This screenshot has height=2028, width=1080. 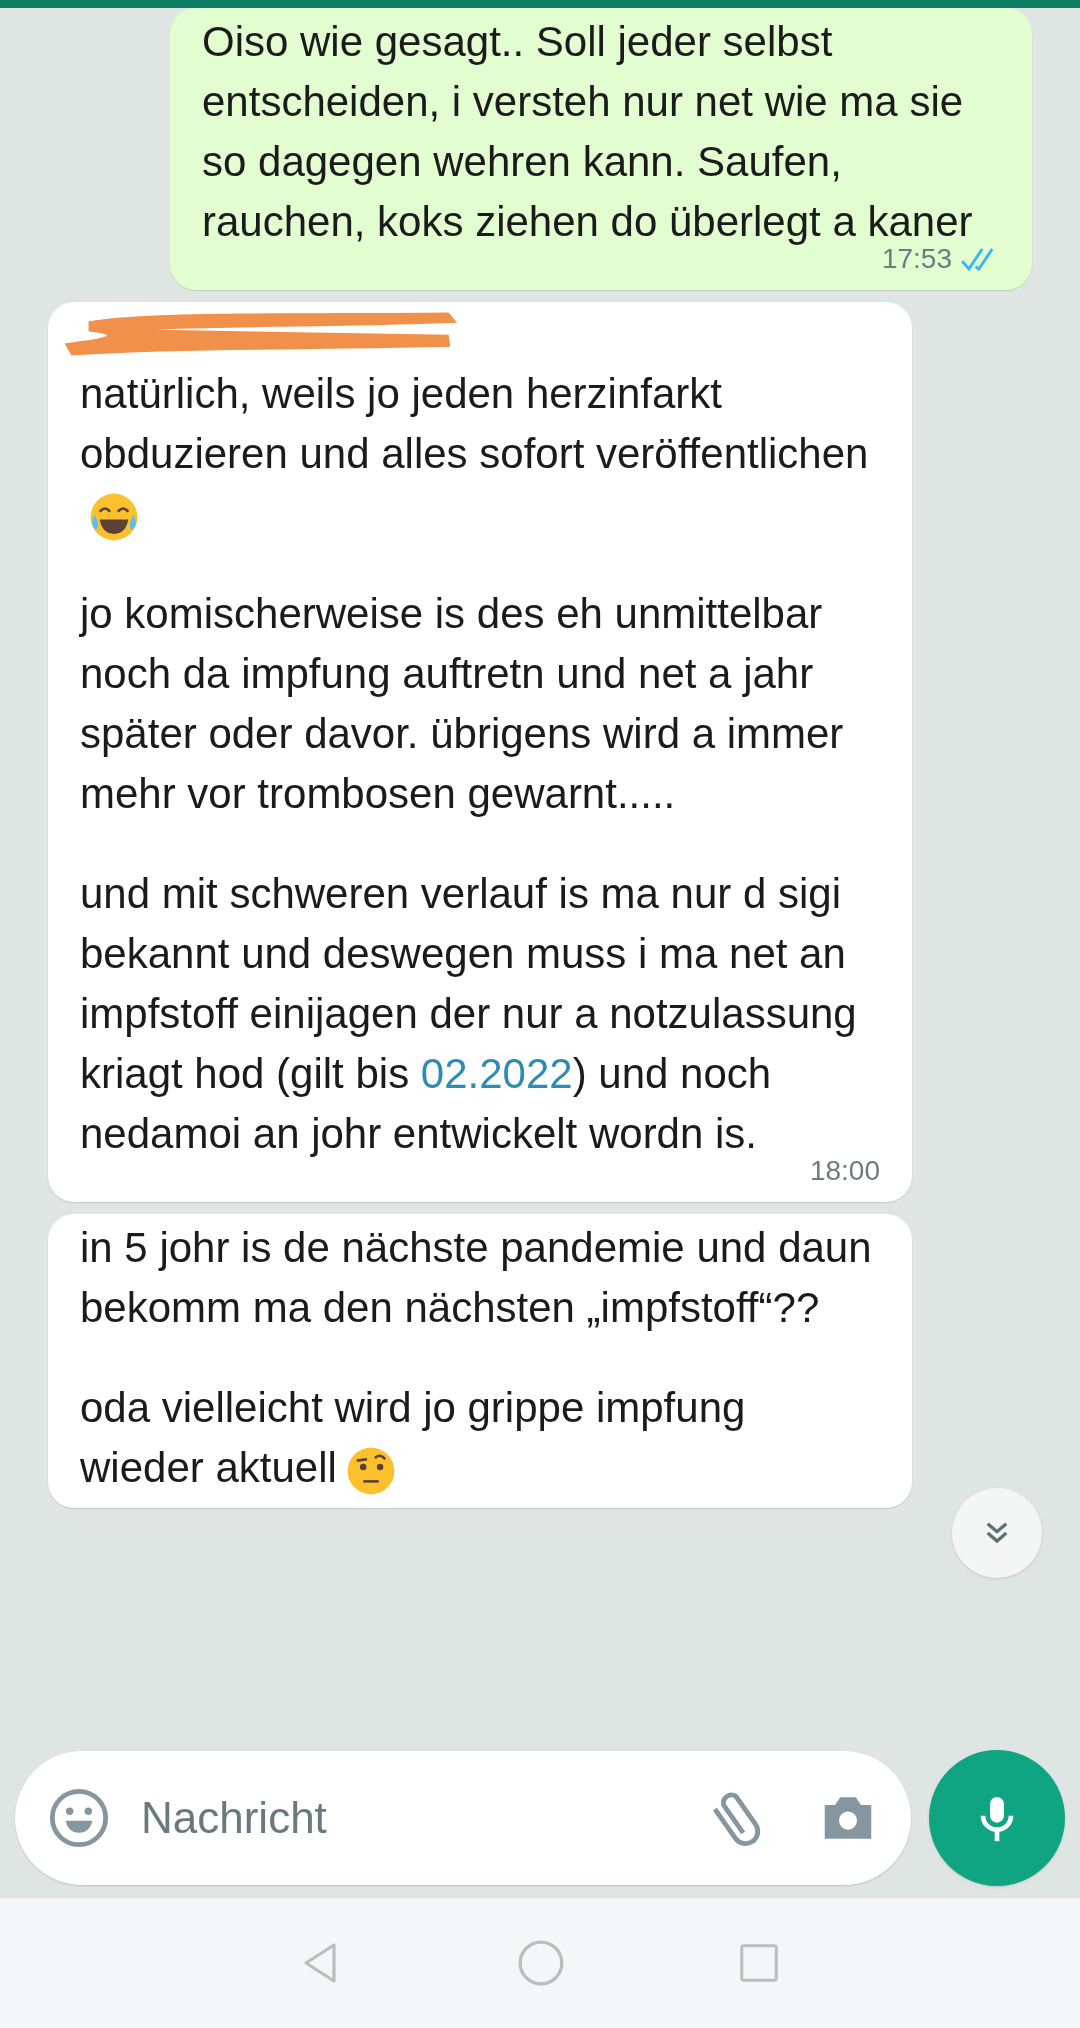 I want to click on message-field: Nachricht, so click(x=407, y=1818).